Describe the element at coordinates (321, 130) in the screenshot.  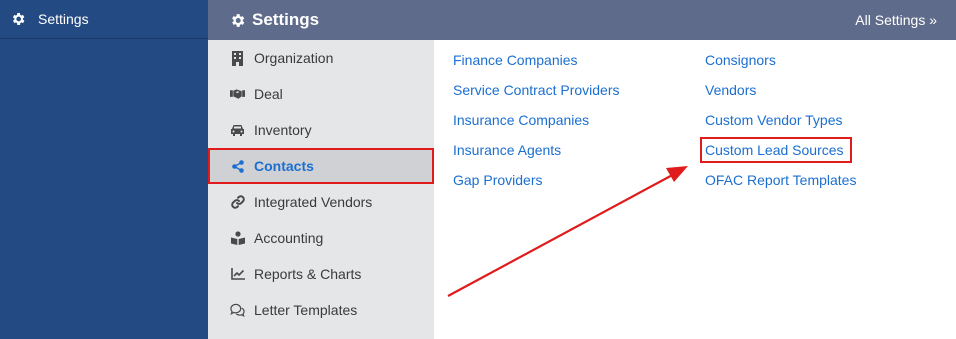
I see `menu-item-inventory: Inventory` at that location.